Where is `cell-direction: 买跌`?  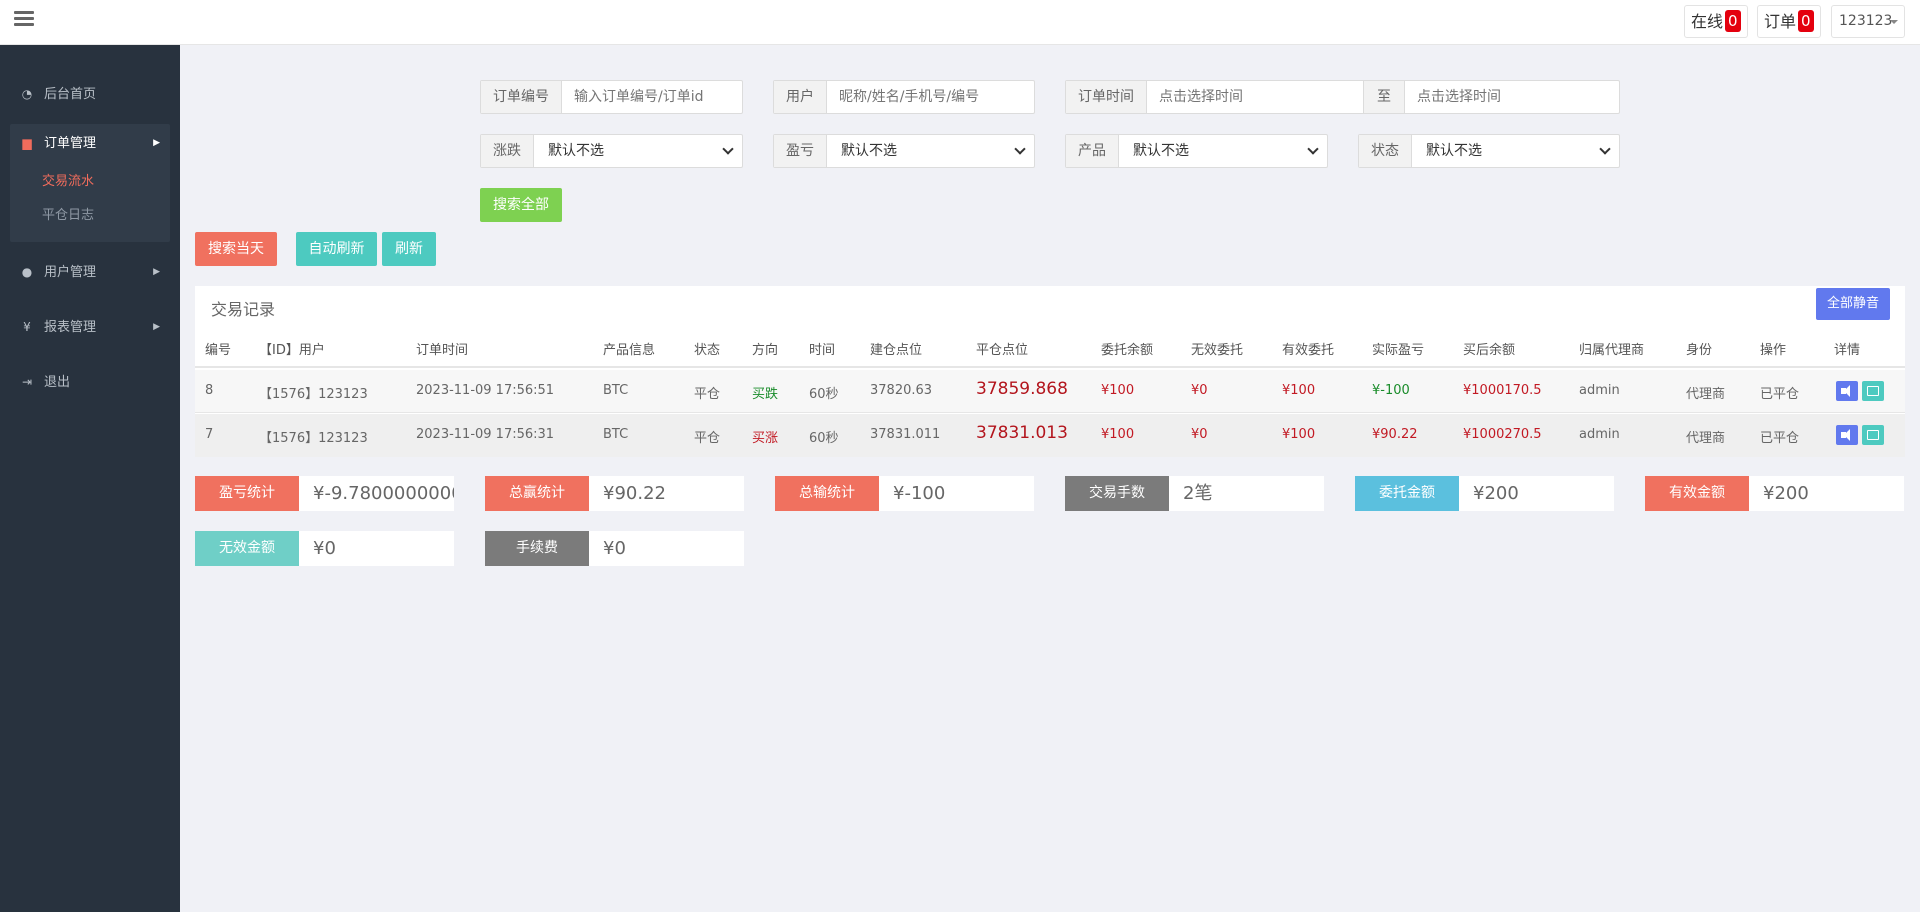 cell-direction: 买跌 is located at coordinates (765, 394).